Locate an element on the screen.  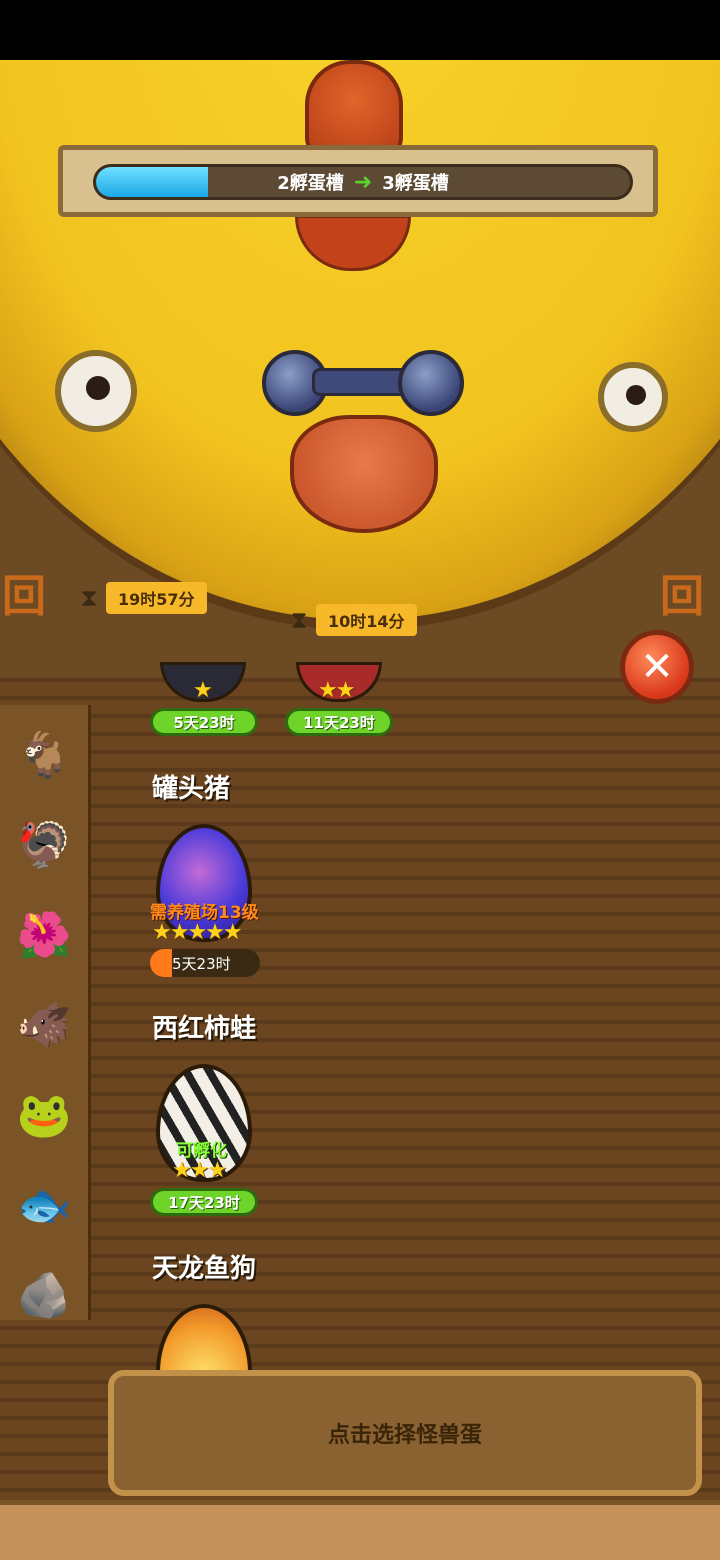
monster-crest is located at coordinates (354, 109).